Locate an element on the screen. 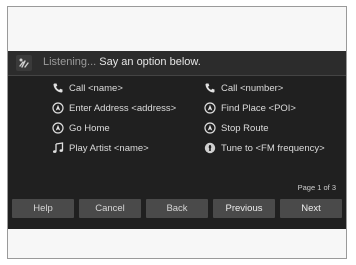 The image size is (356, 265). command-label: Enter Address <address> is located at coordinates (123, 108).